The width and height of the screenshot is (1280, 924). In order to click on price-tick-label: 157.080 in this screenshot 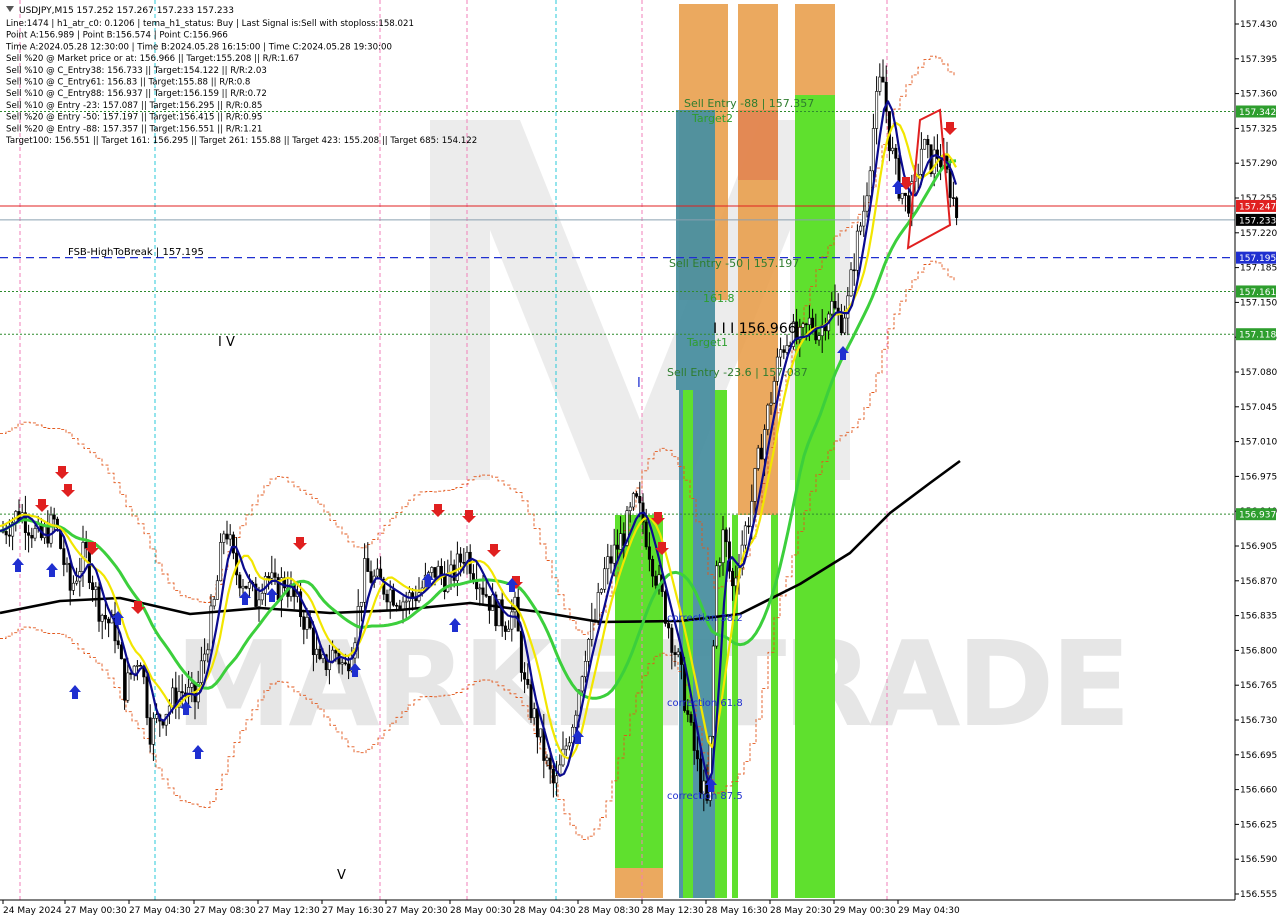, I will do `click(1258, 373)`.